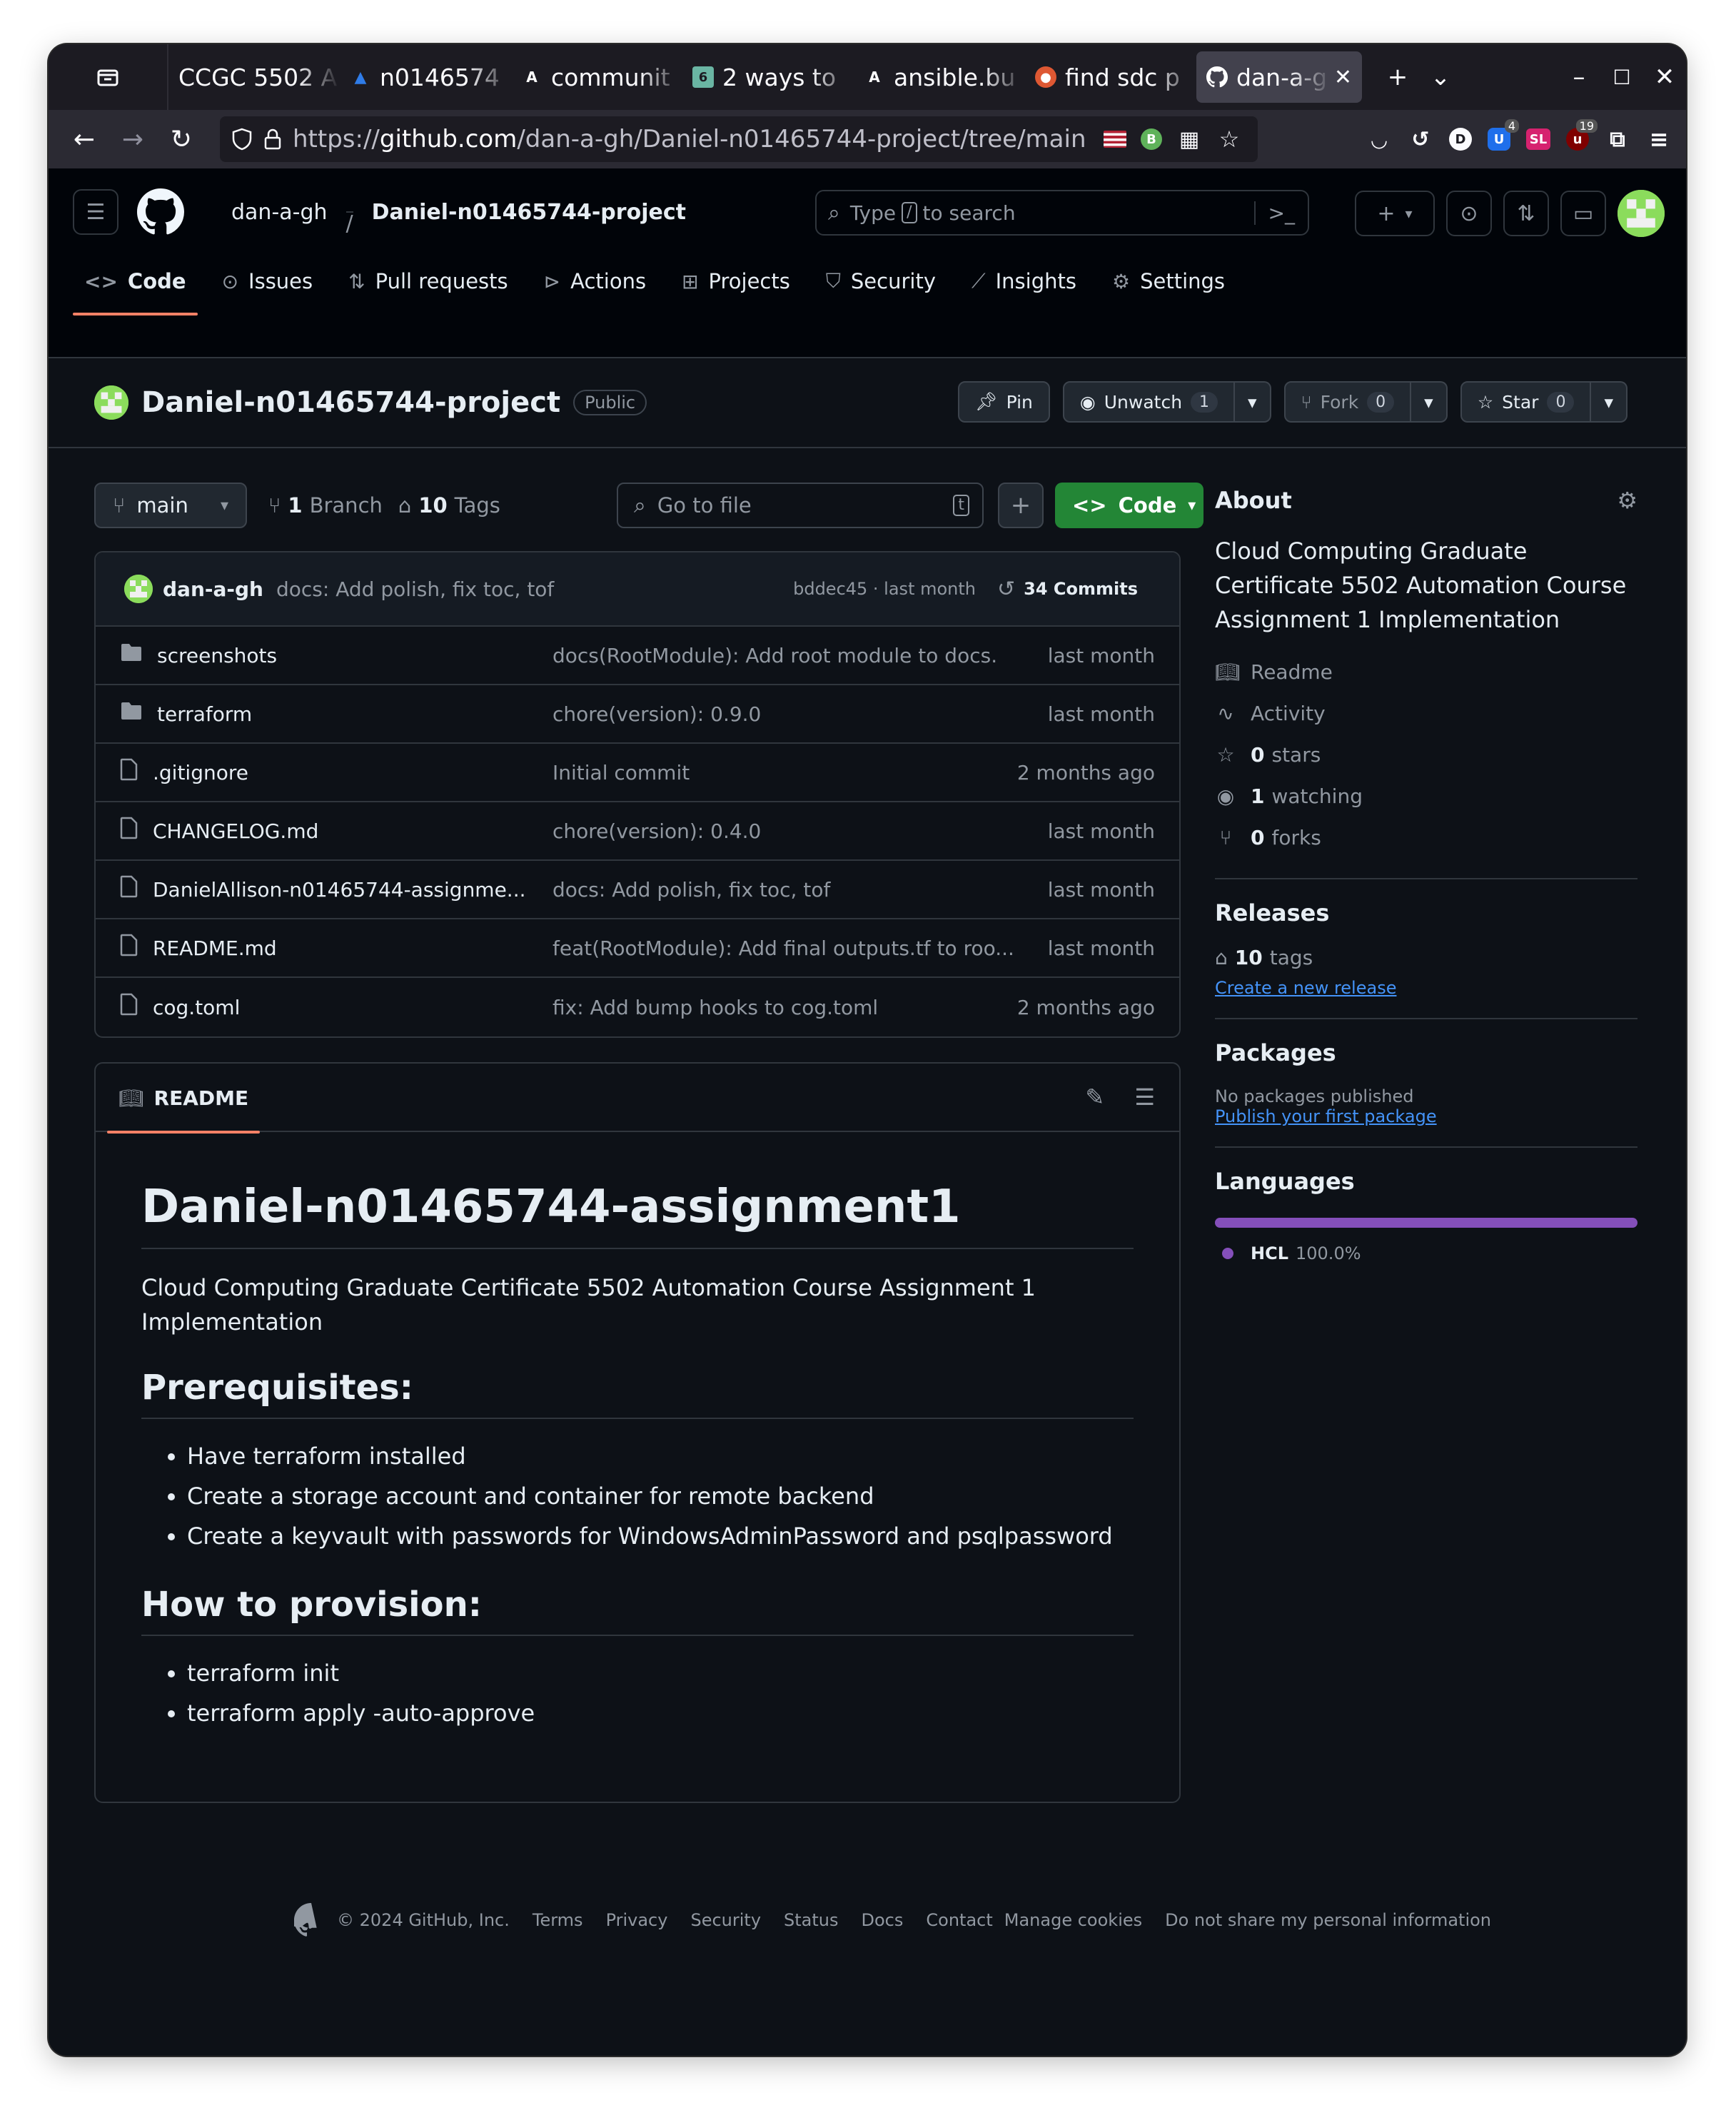 The image size is (1736, 2110). Describe the element at coordinates (1469, 214) in the screenshot. I see `issues-icon: ⊙` at that location.